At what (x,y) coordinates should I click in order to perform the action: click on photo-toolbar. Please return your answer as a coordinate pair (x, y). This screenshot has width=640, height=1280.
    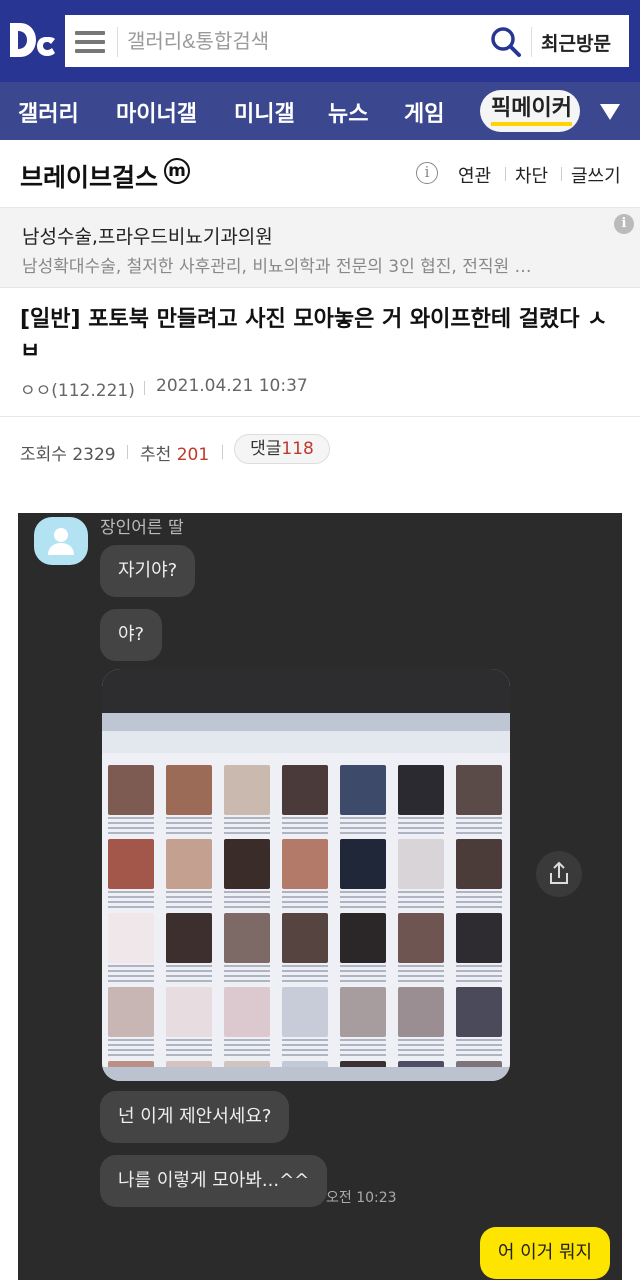
    Looking at the image, I should click on (306, 742).